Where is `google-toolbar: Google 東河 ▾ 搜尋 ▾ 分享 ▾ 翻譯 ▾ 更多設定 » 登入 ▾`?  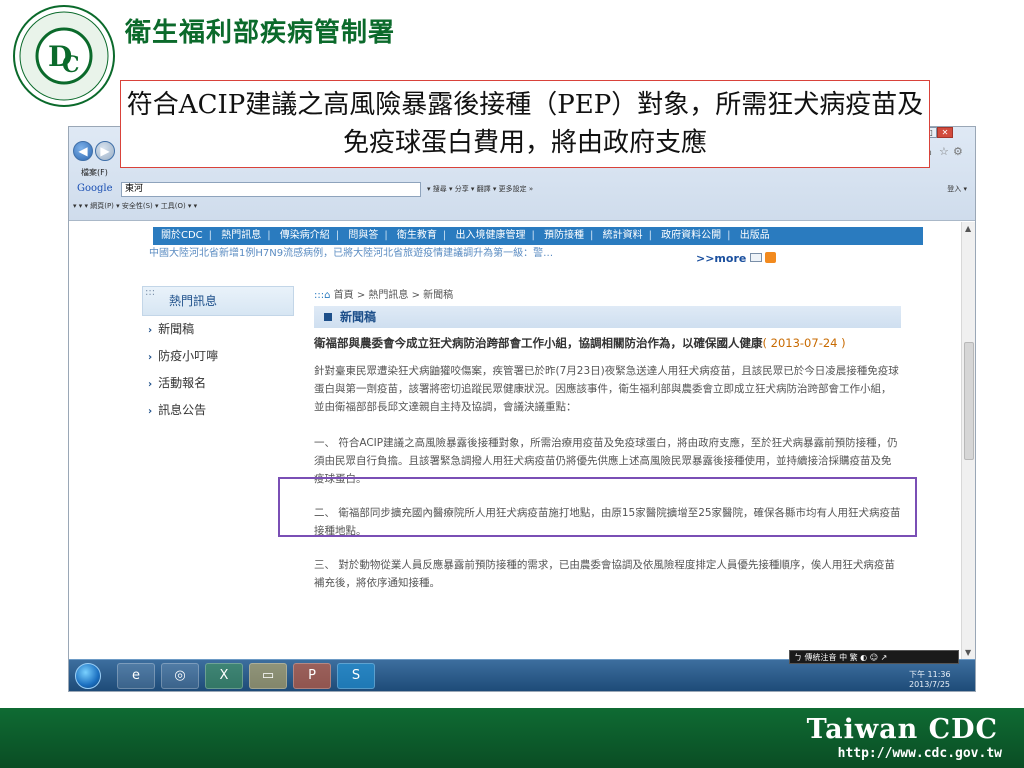 google-toolbar: Google 東河 ▾ 搜尋 ▾ 分享 ▾ 翻譯 ▾ 更多設定 » 登入 ▾ is located at coordinates (523, 189).